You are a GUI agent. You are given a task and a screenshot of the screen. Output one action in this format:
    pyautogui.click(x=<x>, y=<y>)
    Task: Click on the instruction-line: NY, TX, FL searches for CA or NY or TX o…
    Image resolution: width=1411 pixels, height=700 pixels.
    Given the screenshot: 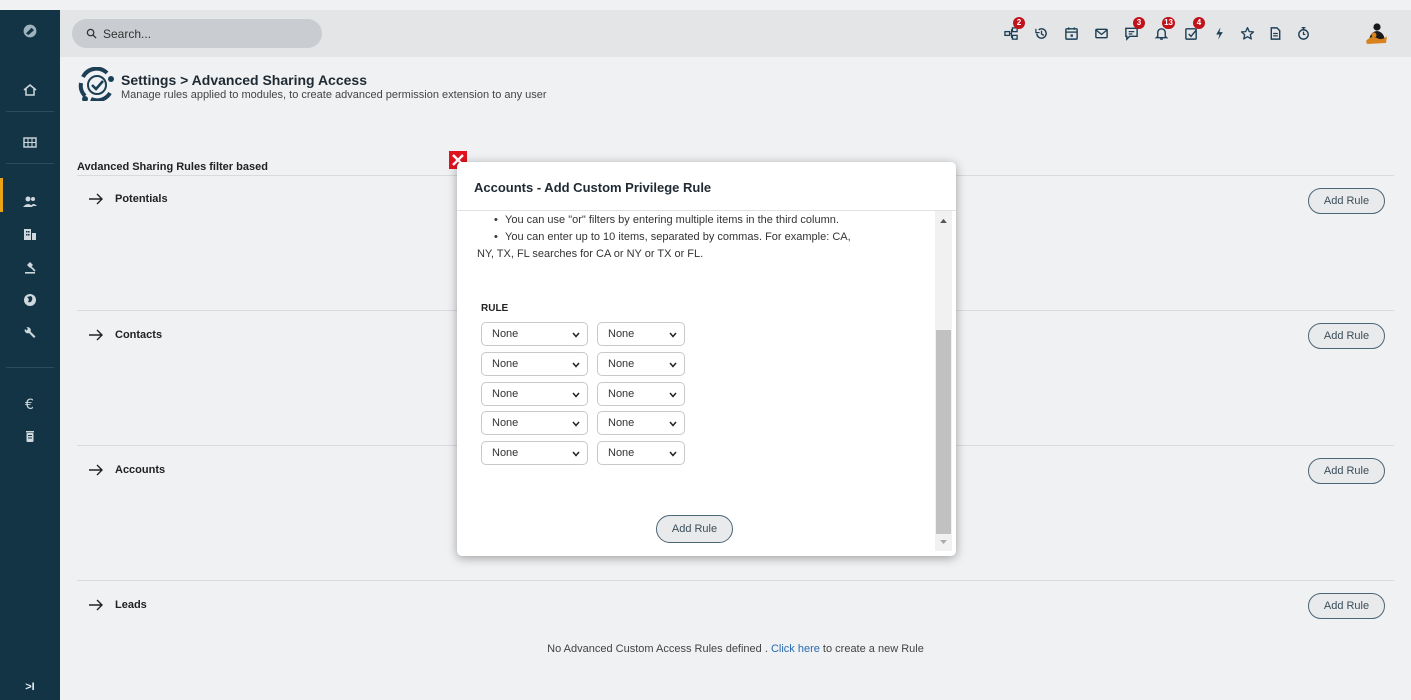 What is the action you would take?
    pyautogui.click(x=590, y=254)
    